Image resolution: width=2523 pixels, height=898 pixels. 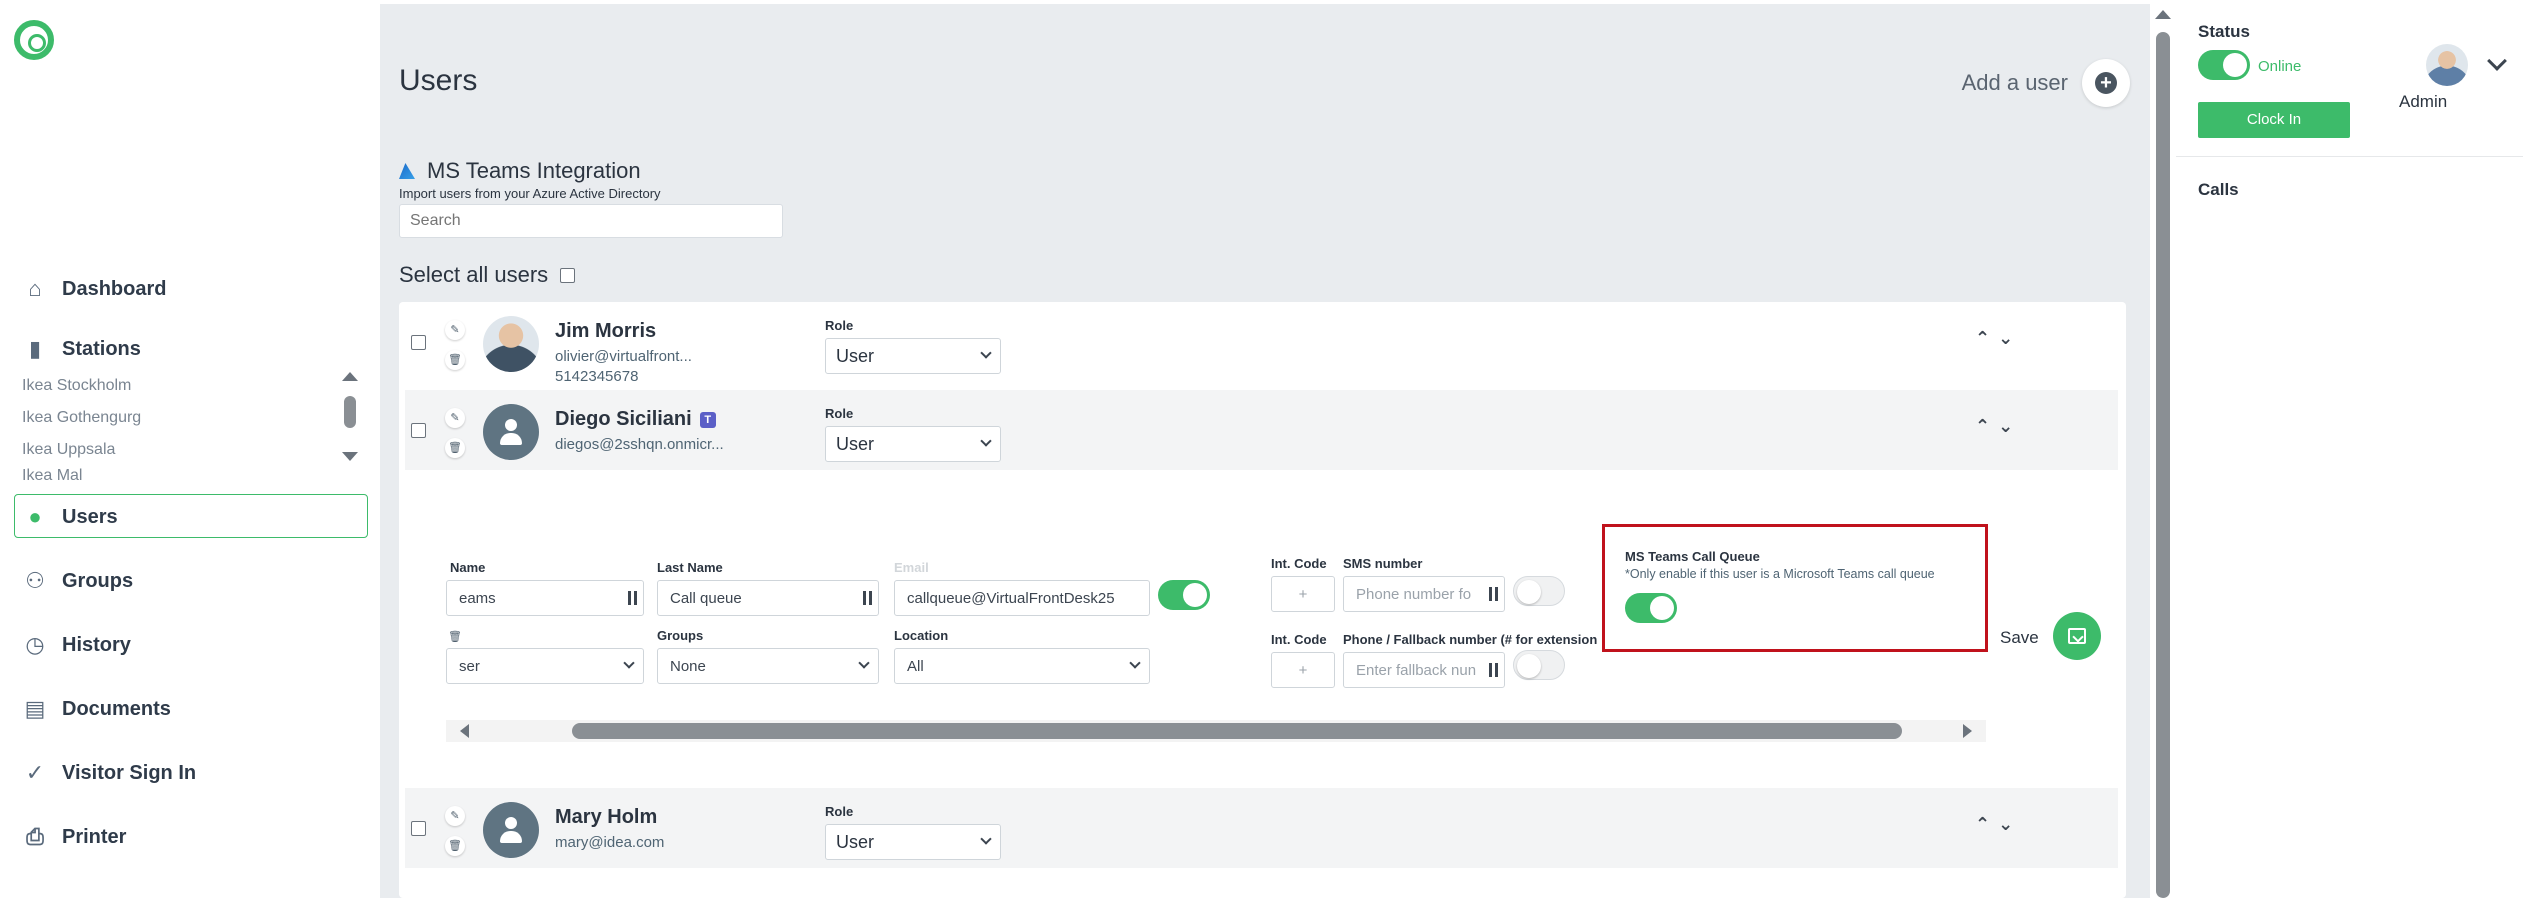 What do you see at coordinates (706, 598) in the screenshot?
I see `last-name-value: Call queue` at bounding box center [706, 598].